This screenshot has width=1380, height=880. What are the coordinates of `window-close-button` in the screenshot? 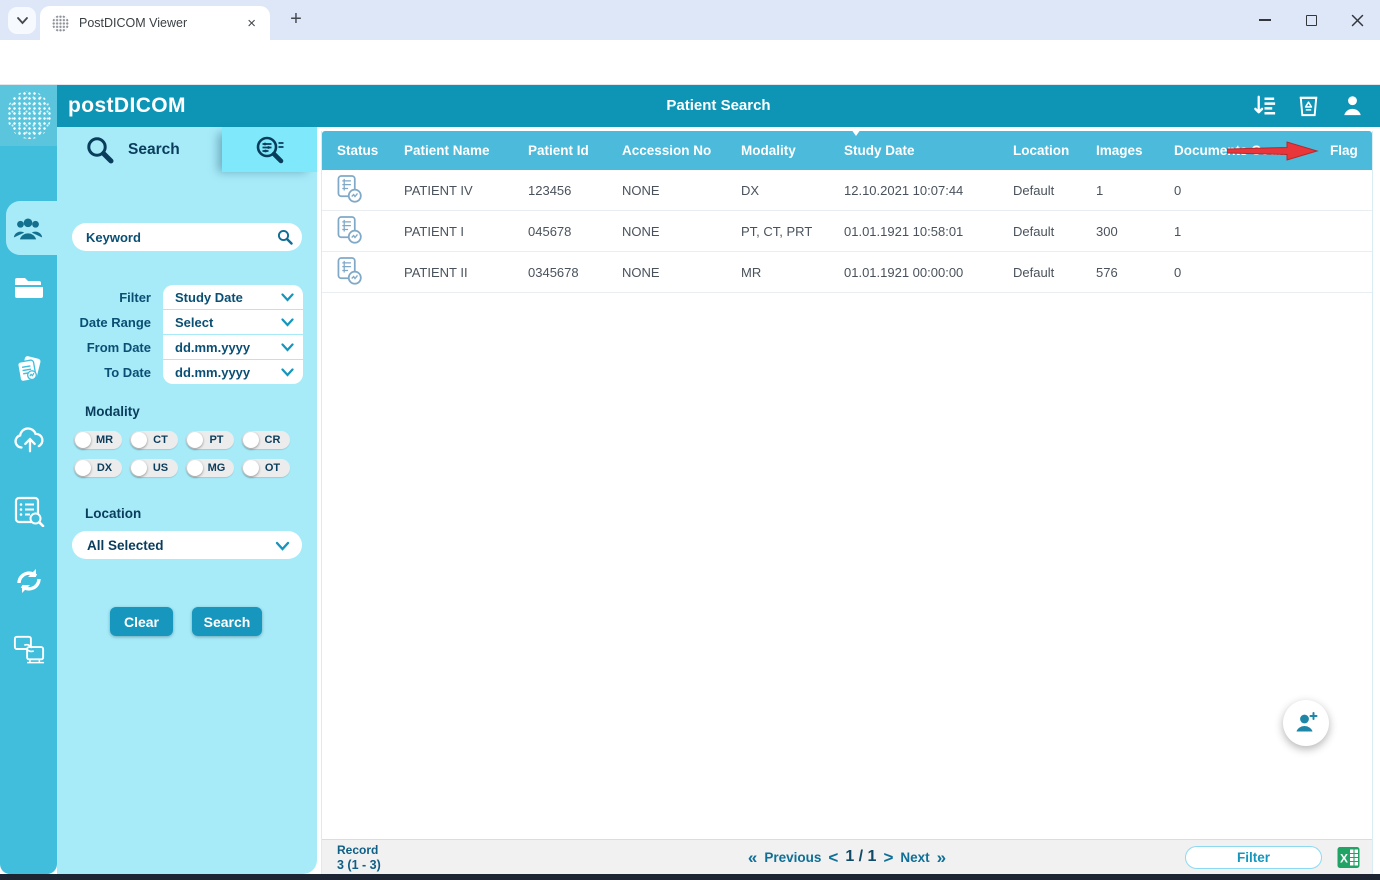 It's located at (1357, 20).